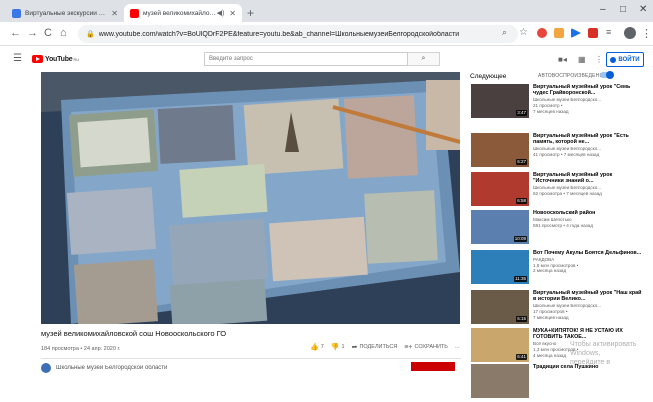 The height and width of the screenshot is (402, 653). I want to click on photo-bottom, so click(218, 301).